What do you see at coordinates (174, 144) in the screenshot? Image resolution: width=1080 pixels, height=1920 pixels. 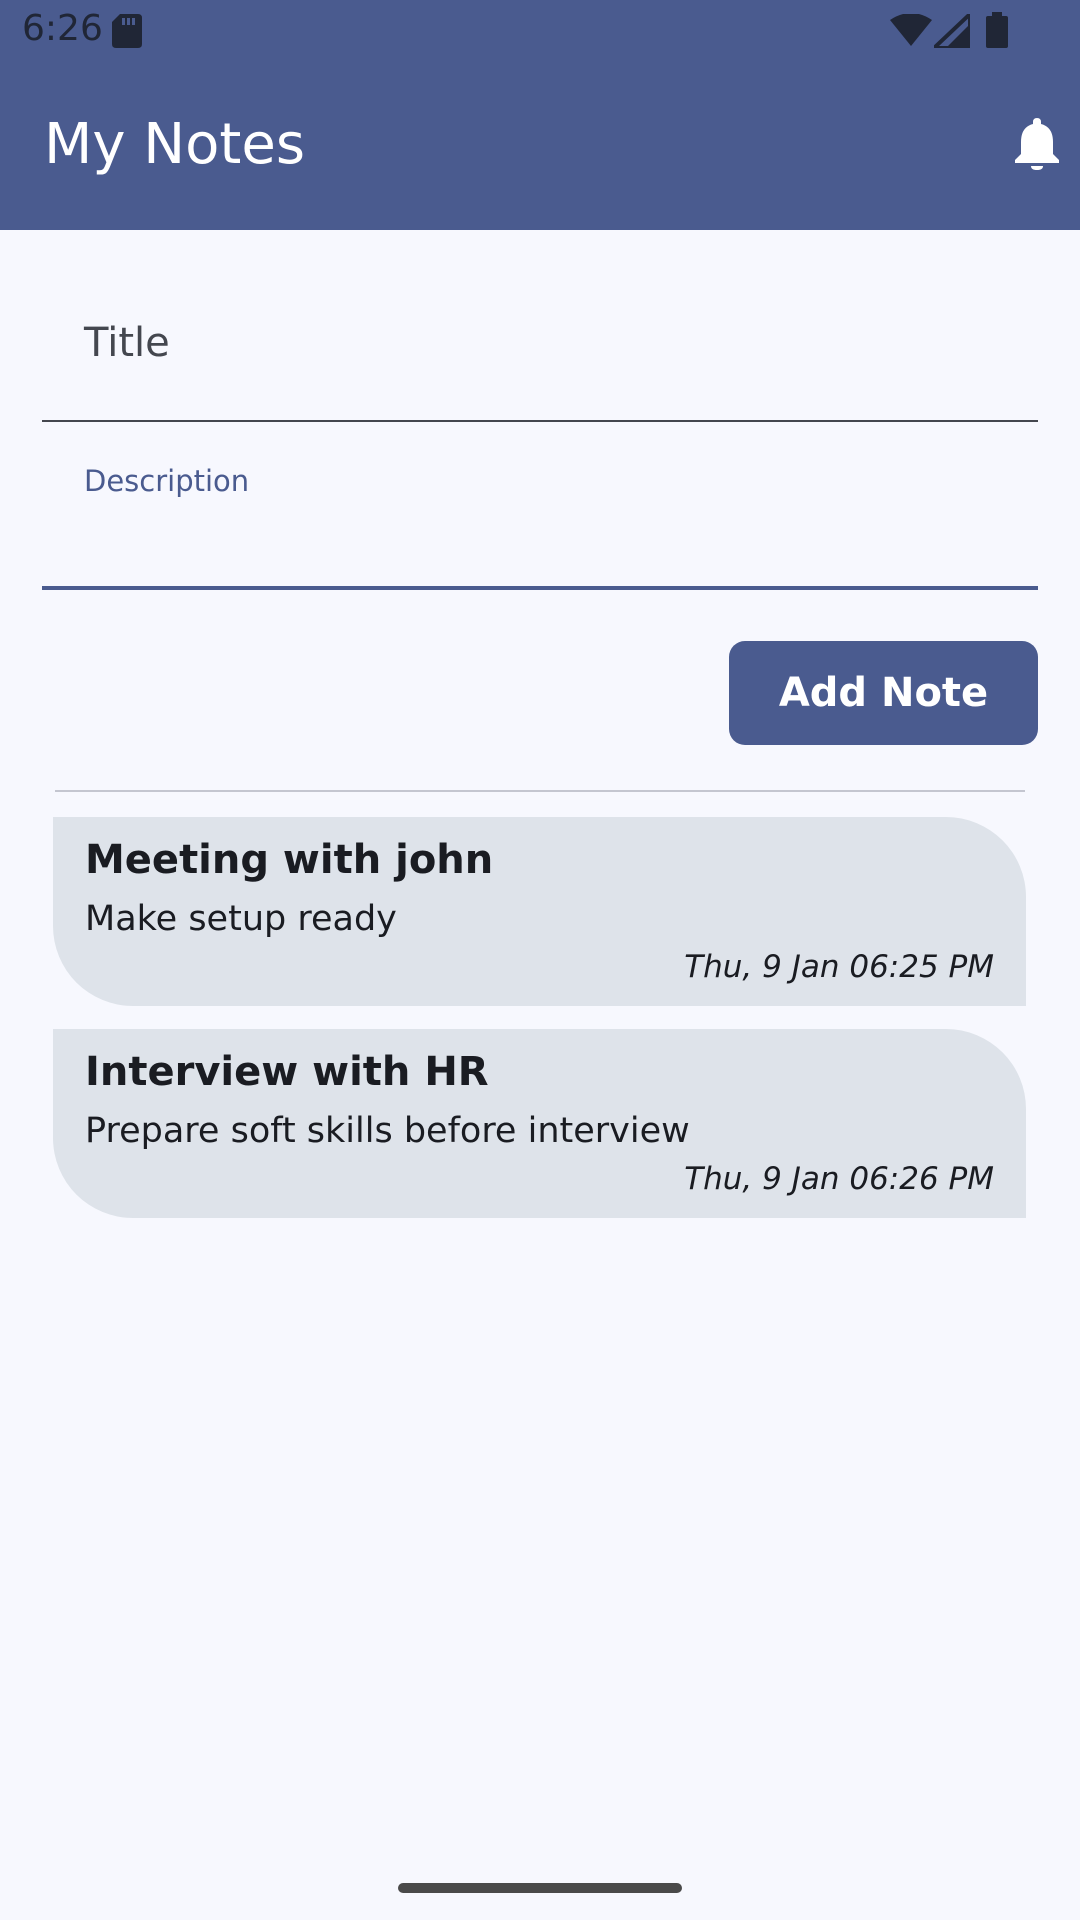 I see `page-title: My Notes` at bounding box center [174, 144].